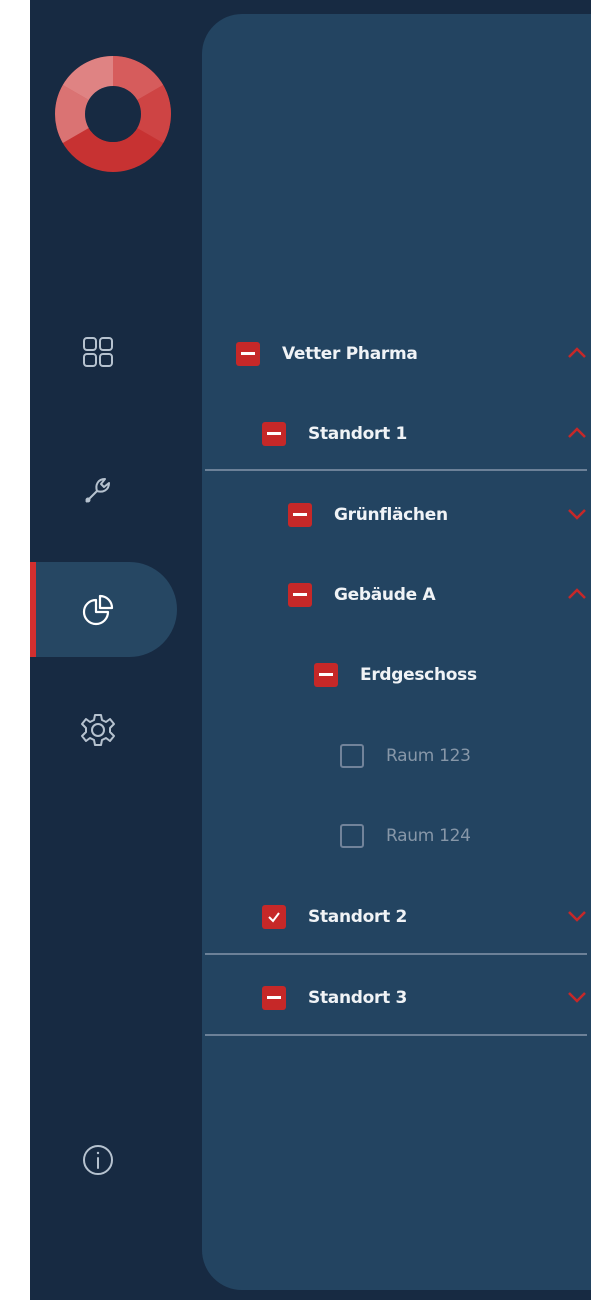 Image resolution: width=591 pixels, height=1300 pixels. Describe the element at coordinates (358, 434) in the screenshot. I see `tree-item-label: Standort 1` at that location.